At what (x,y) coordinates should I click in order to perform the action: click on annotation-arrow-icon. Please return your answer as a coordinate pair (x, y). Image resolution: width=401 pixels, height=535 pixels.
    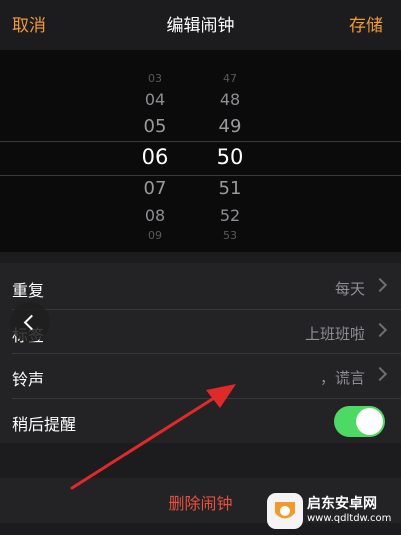
    Looking at the image, I should click on (153, 437).